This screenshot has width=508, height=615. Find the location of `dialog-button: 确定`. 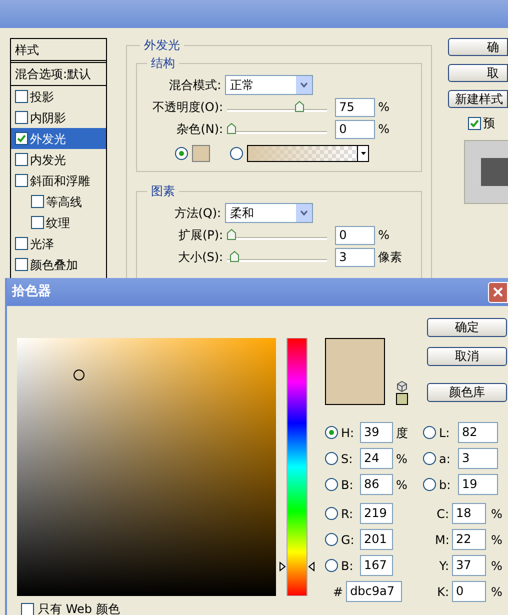

dialog-button: 确定 is located at coordinates (467, 327).